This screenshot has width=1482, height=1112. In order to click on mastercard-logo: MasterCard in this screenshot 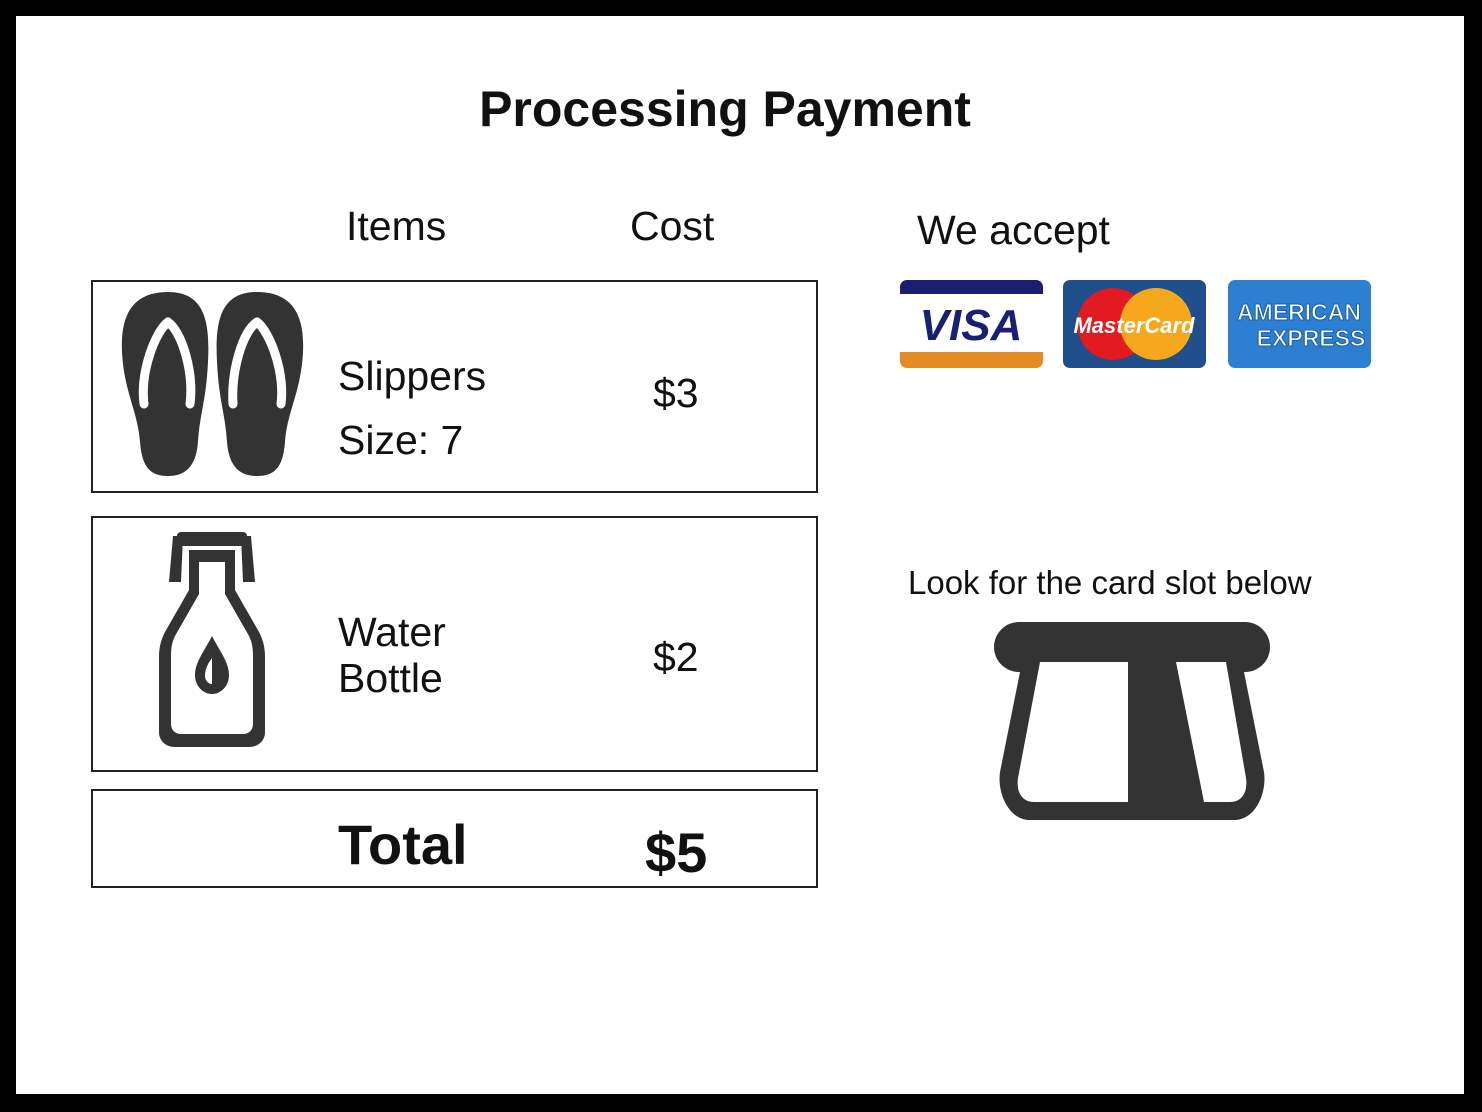, I will do `click(1134, 324)`.